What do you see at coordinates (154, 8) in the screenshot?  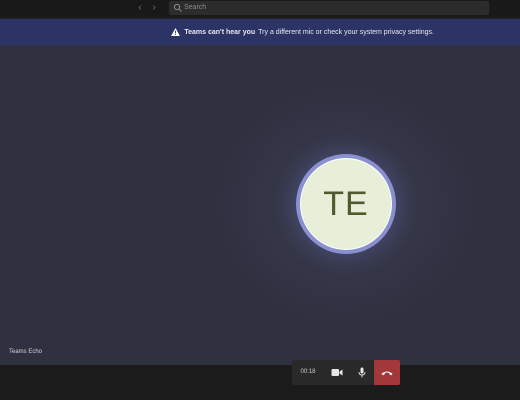 I see `chevron-right-icon: ›` at bounding box center [154, 8].